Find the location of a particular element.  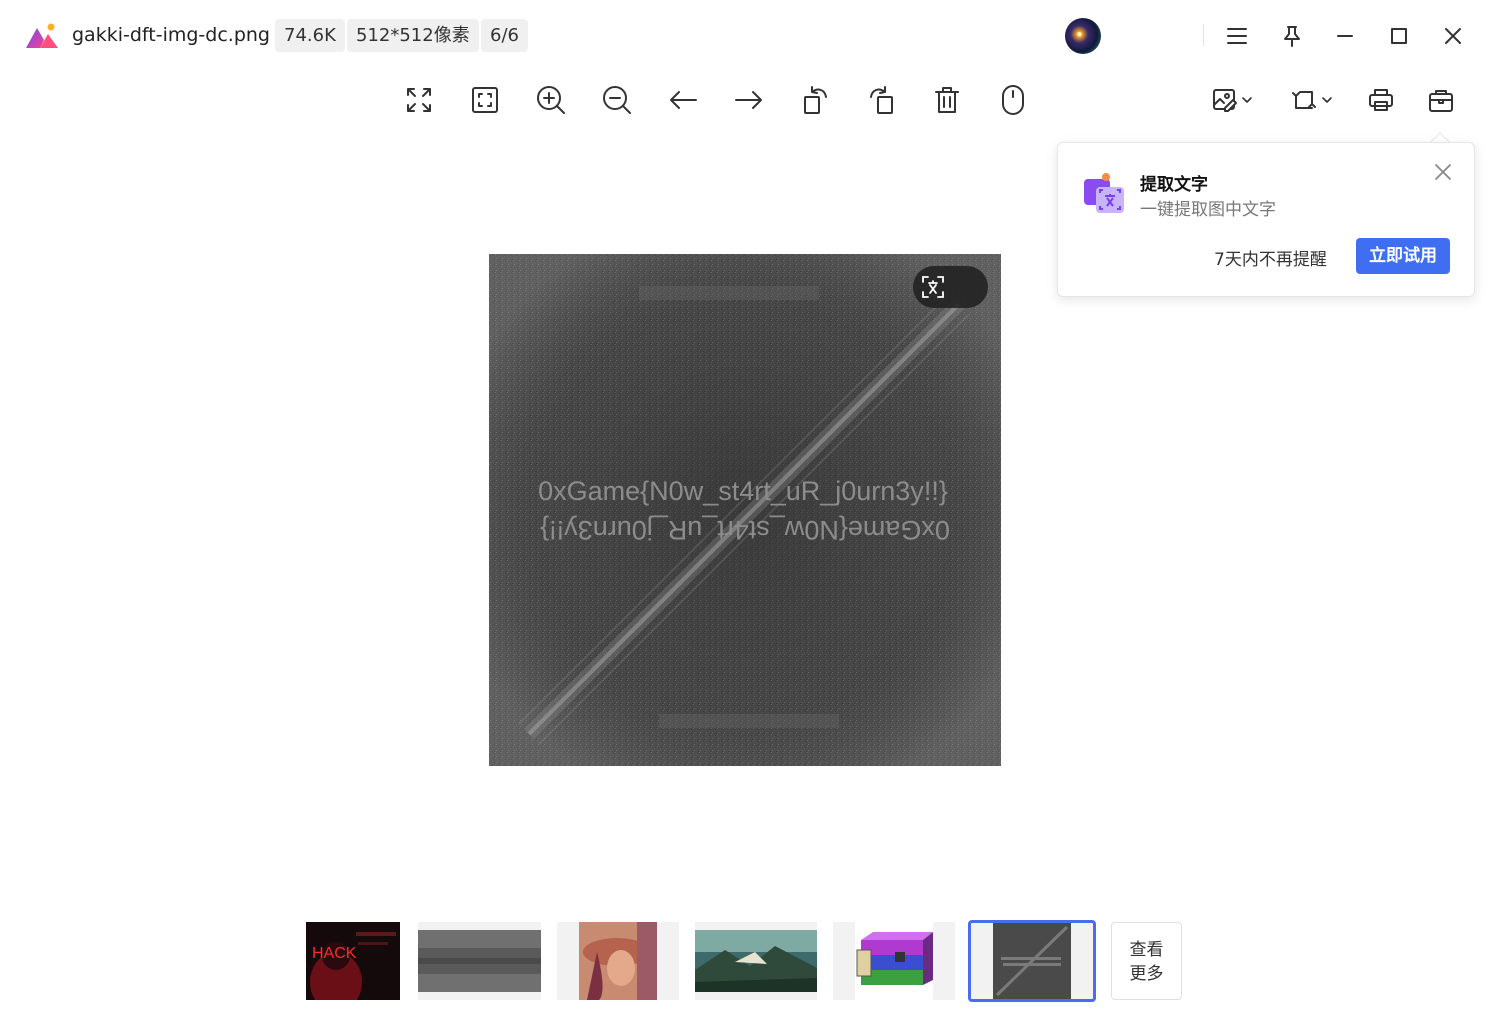

extract-text-popup: 提取文字 一键提取图中文字 7天内不再提醒 立即试用 is located at coordinates (1266, 219).